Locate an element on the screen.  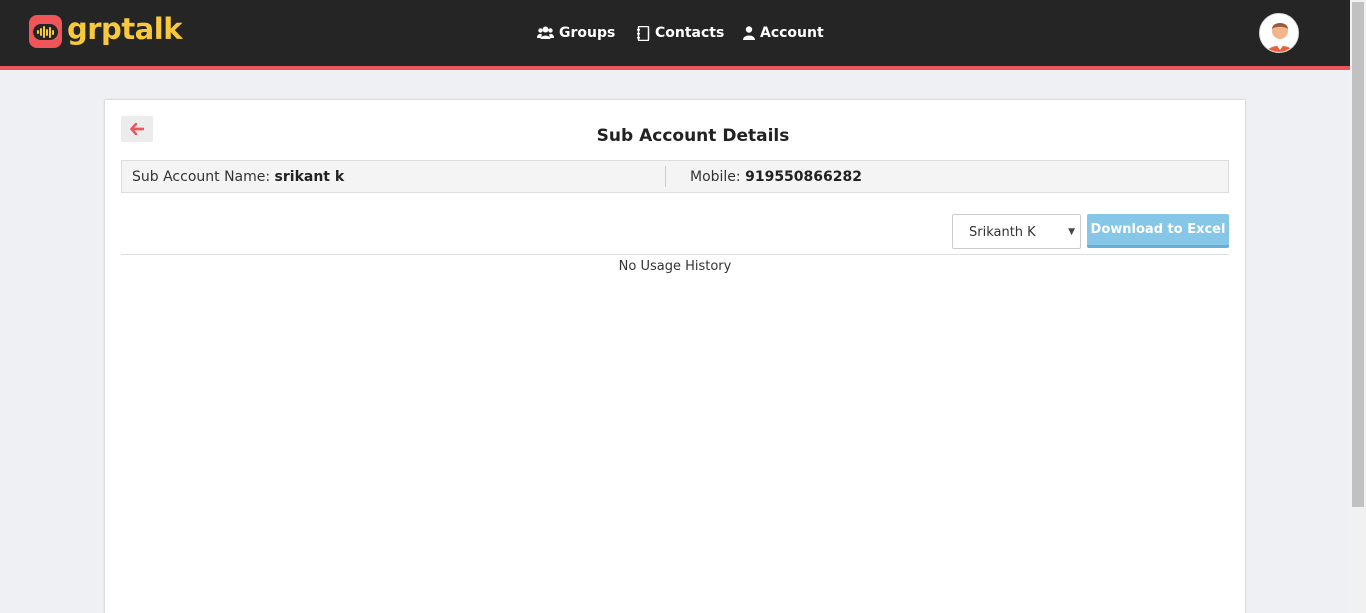
page-title: Sub Account Details is located at coordinates (693, 136).